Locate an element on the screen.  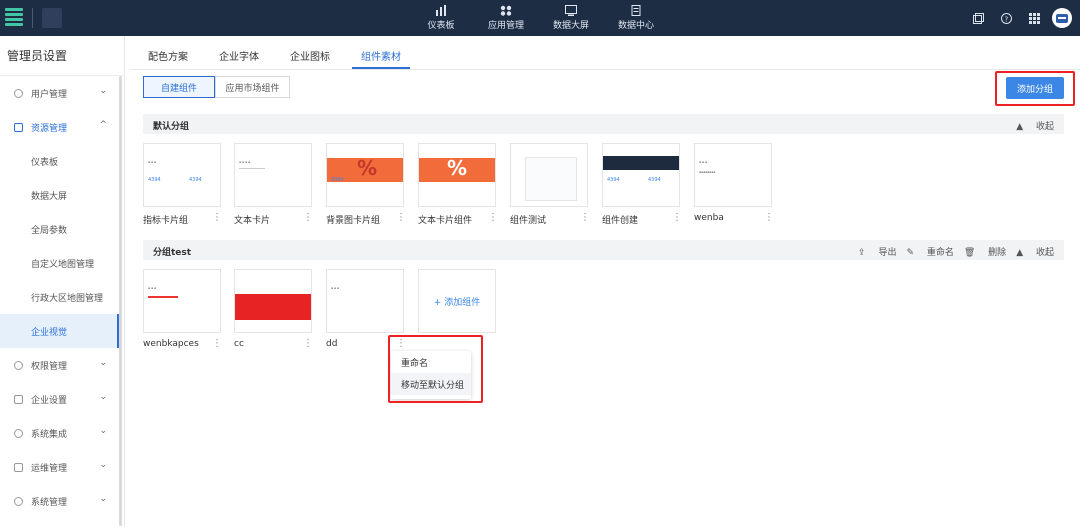
add-component-card: + 添加组件 is located at coordinates (457, 301).